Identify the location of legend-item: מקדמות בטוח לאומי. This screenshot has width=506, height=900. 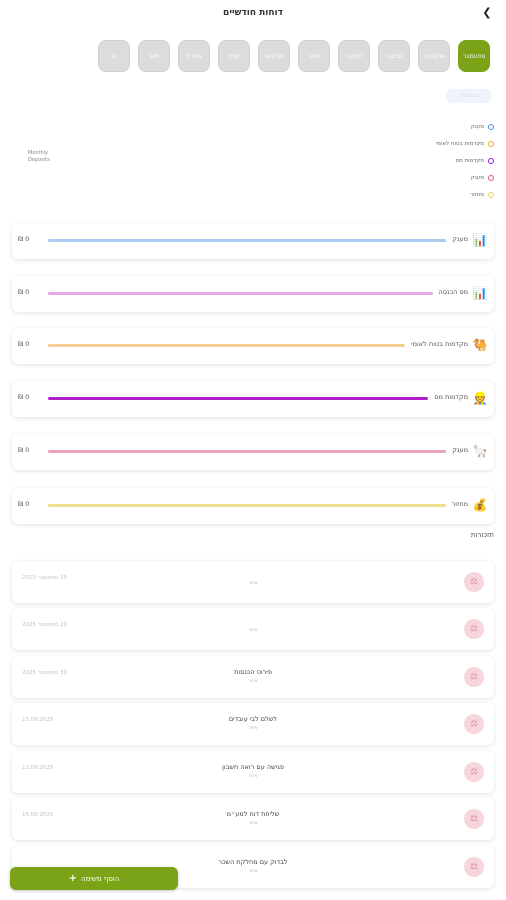
(434, 143).